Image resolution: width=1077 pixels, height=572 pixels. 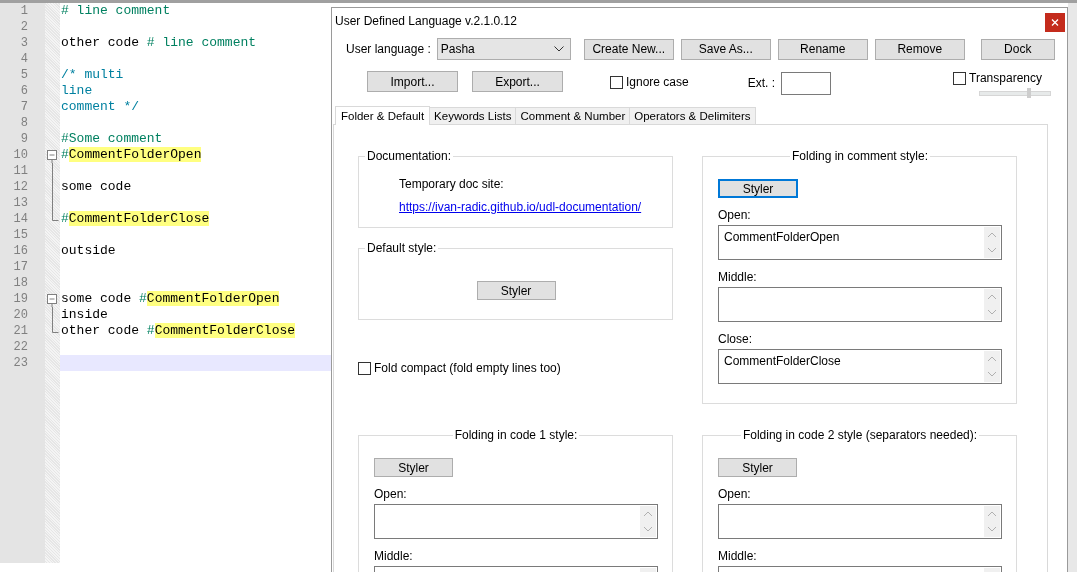 I want to click on line-number: 8, so click(x=24, y=123).